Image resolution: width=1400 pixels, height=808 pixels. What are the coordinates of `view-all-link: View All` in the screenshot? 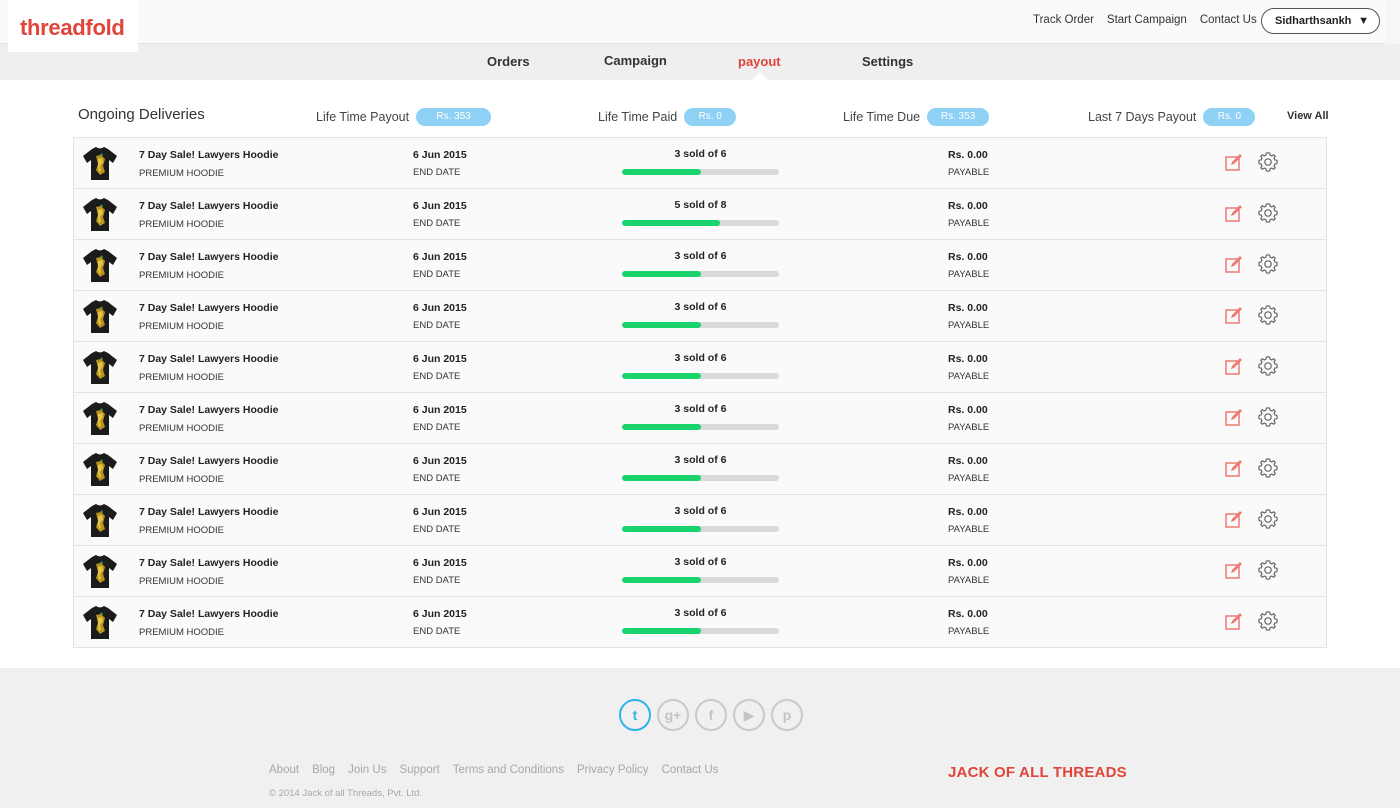 It's located at (1308, 116).